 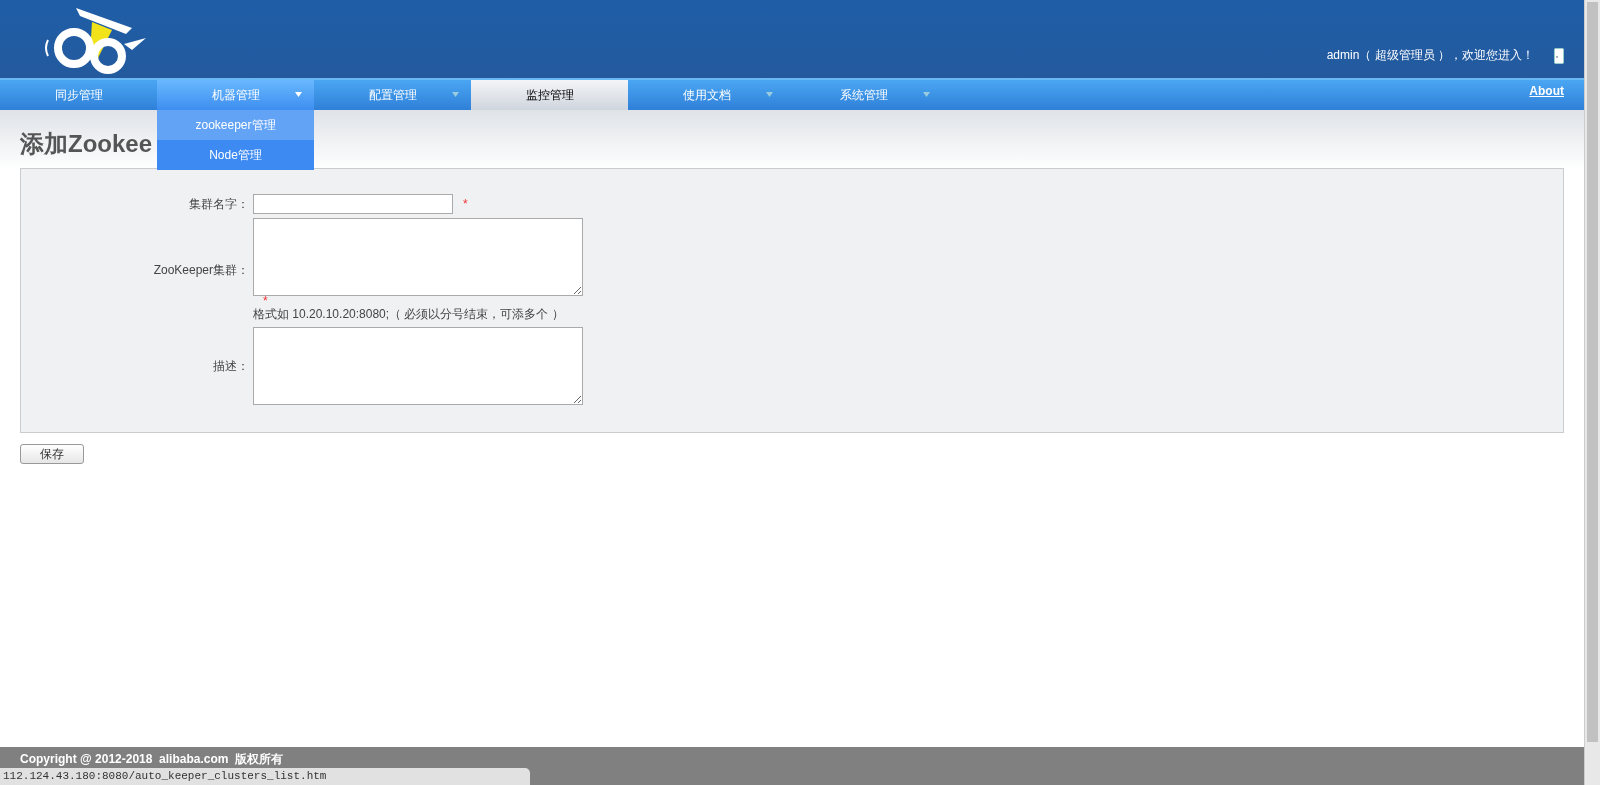 What do you see at coordinates (235, 95) in the screenshot?
I see `nav-tab: 机器管理` at bounding box center [235, 95].